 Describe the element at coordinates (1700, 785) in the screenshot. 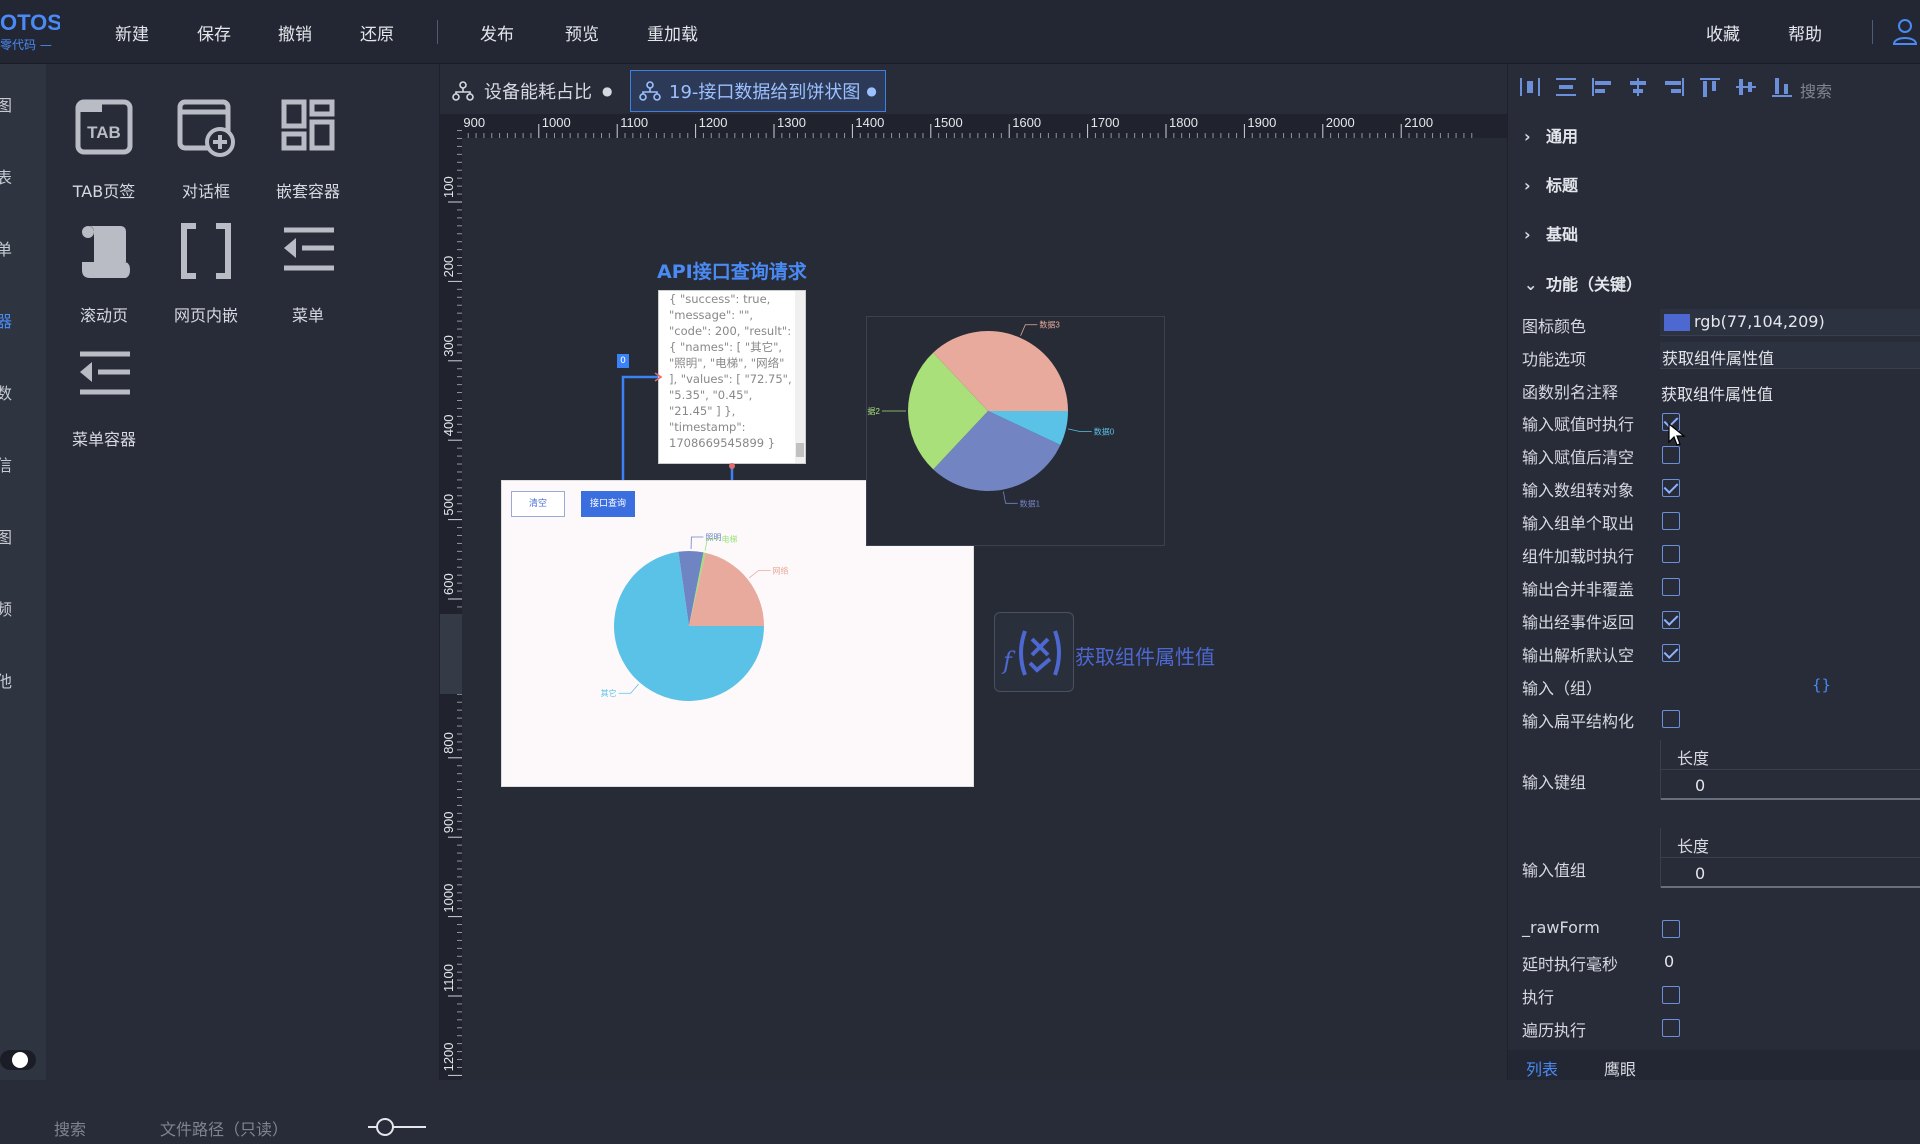

I see `keys-length-value: 0` at that location.